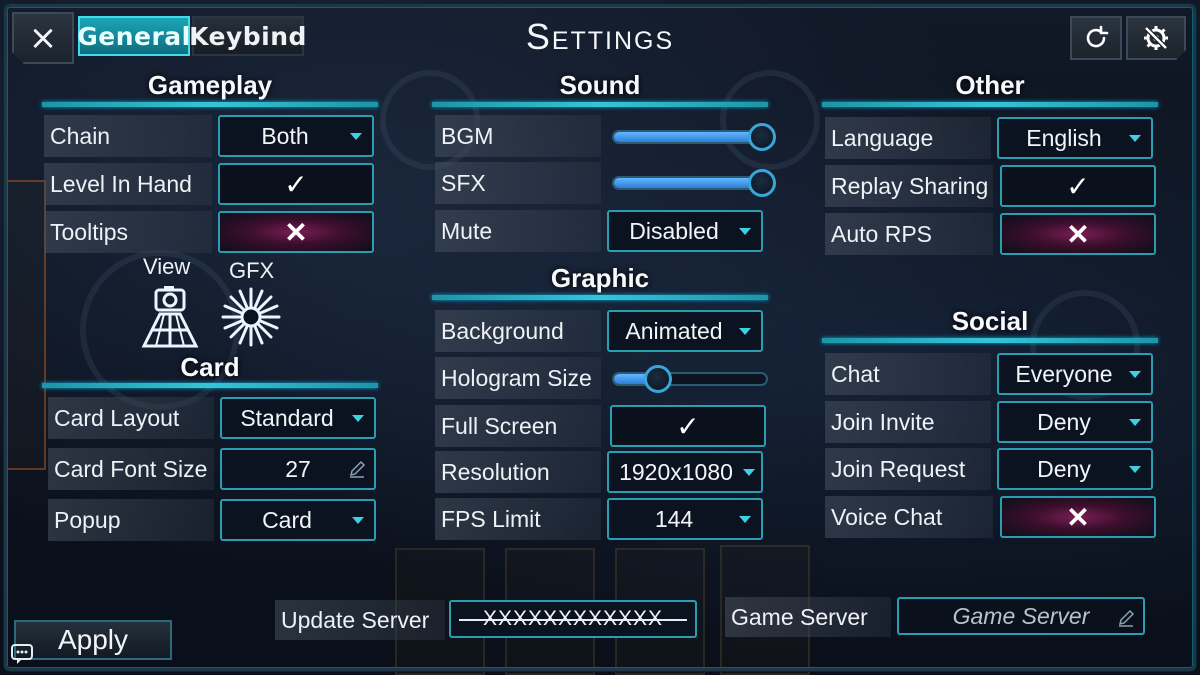 The image size is (1200, 675). I want to click on replay-sharing-label: Replay Sharing, so click(909, 186).